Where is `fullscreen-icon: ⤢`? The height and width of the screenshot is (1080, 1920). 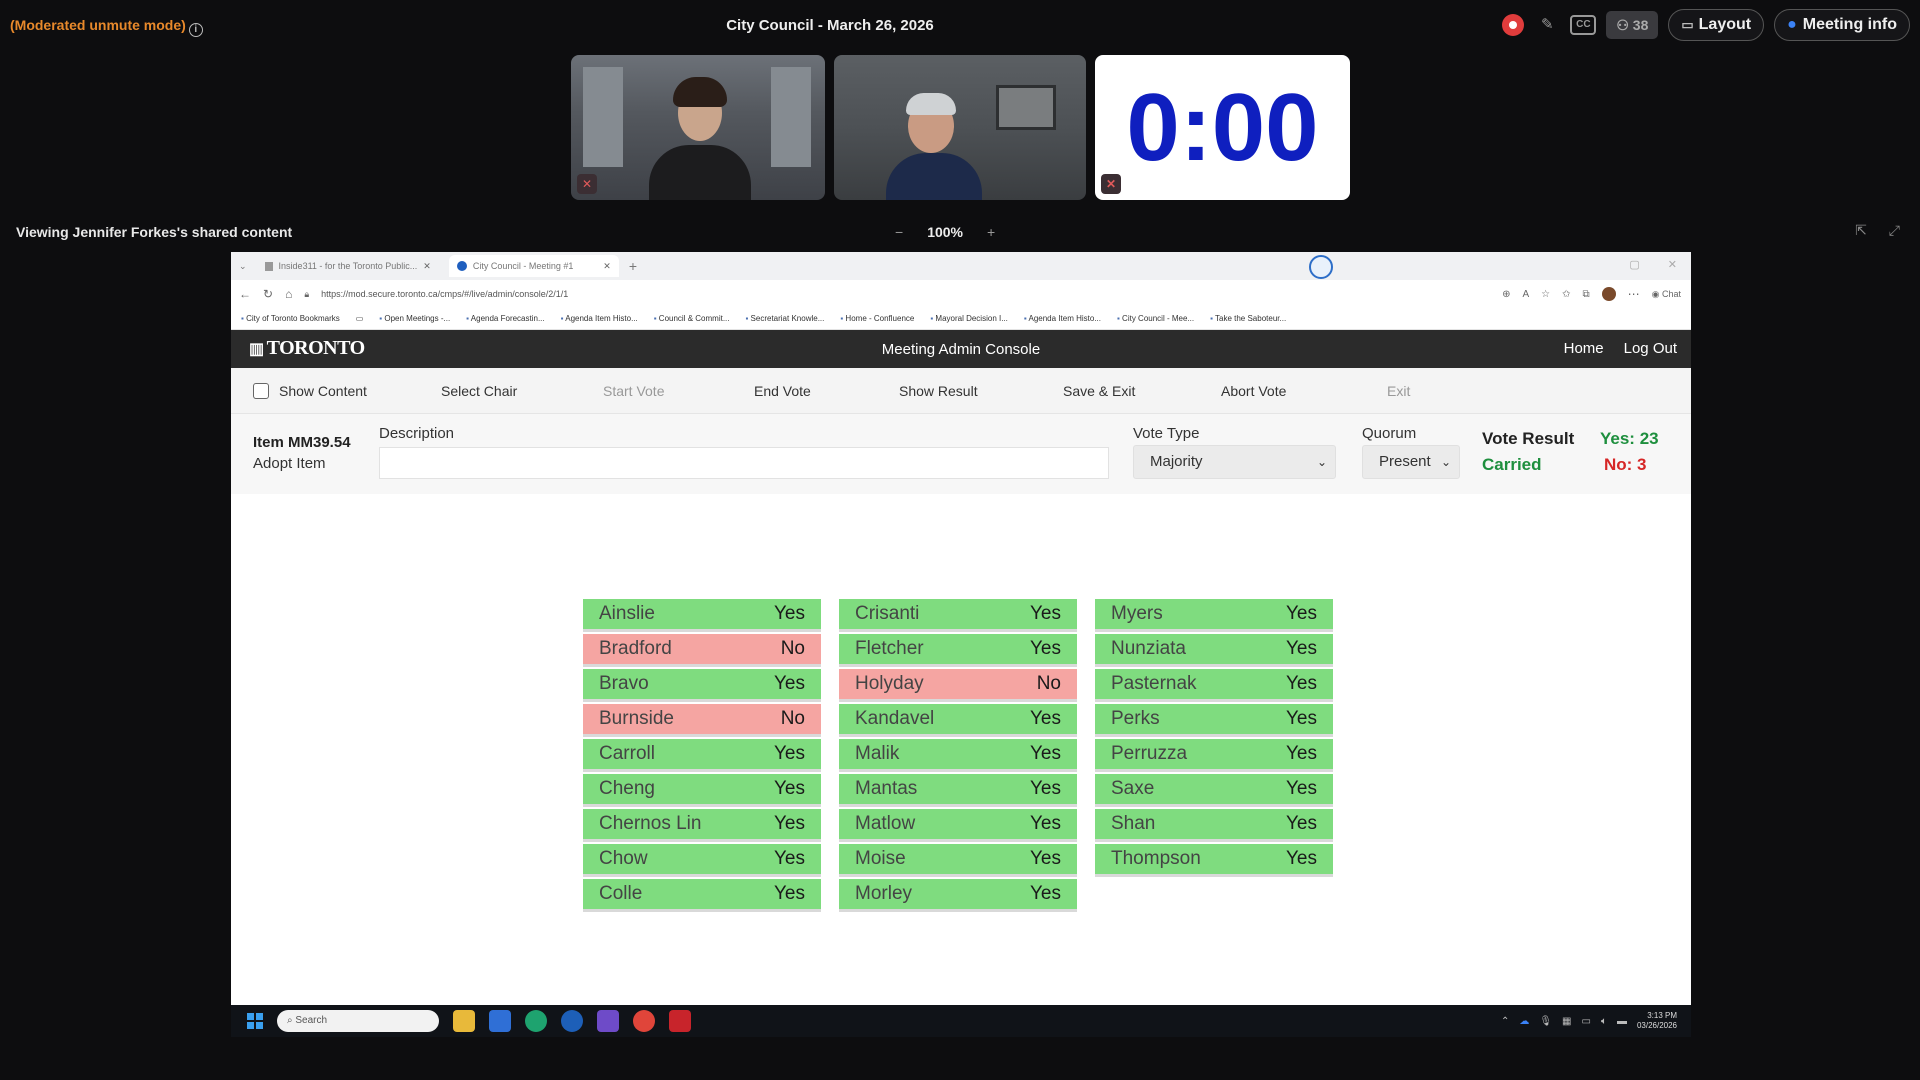
fullscreen-icon: ⤢ is located at coordinates (1894, 230).